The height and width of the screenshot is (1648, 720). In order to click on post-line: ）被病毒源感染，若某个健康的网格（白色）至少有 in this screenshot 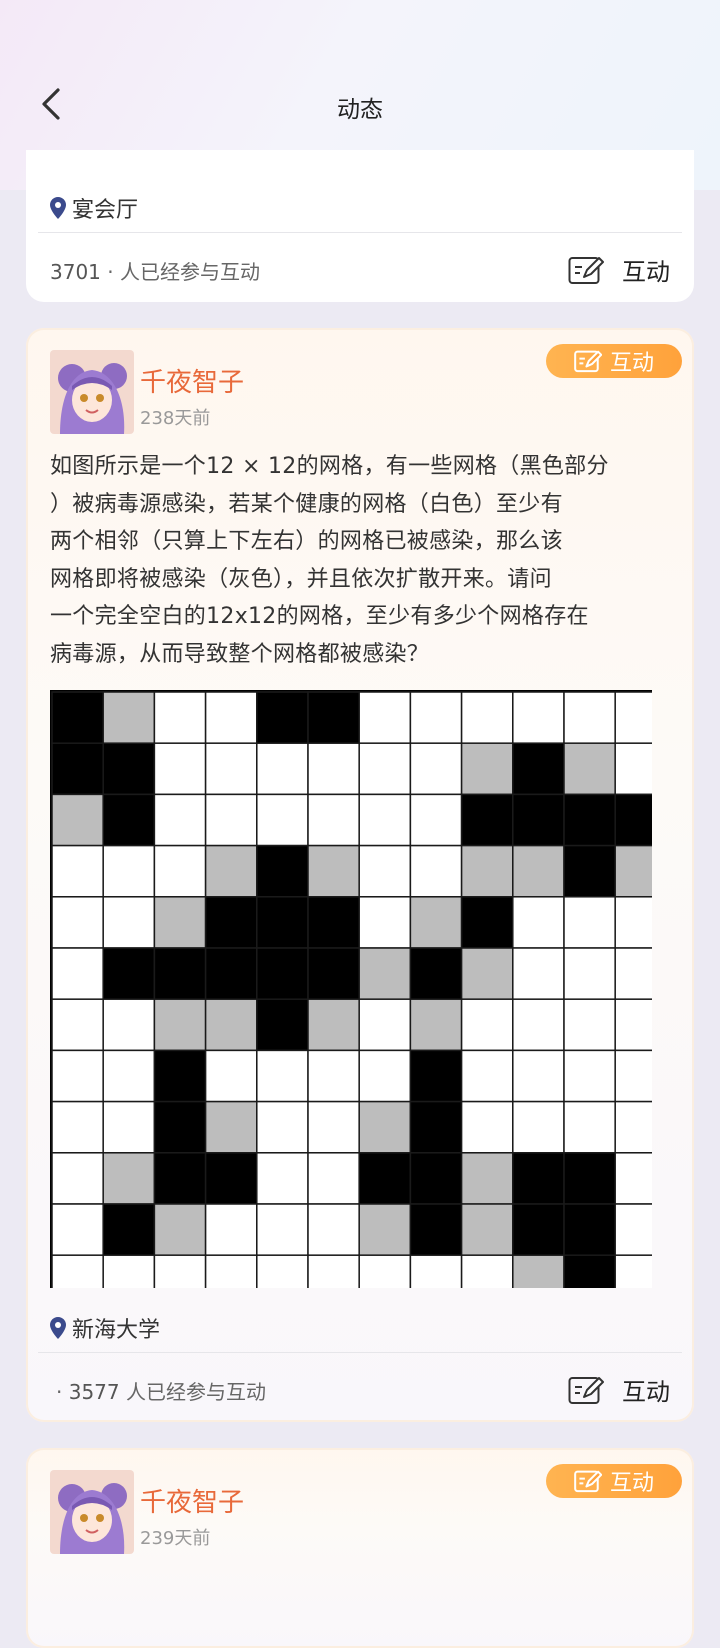, I will do `click(306, 504)`.